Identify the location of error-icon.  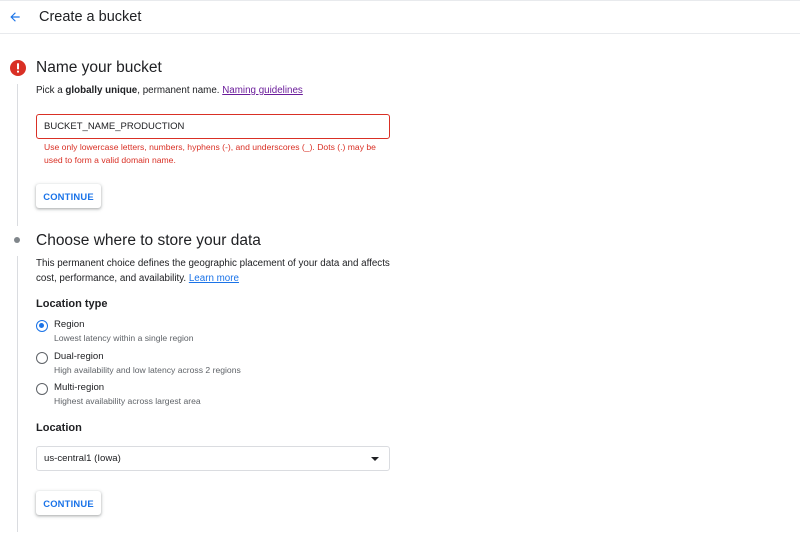
(18, 68).